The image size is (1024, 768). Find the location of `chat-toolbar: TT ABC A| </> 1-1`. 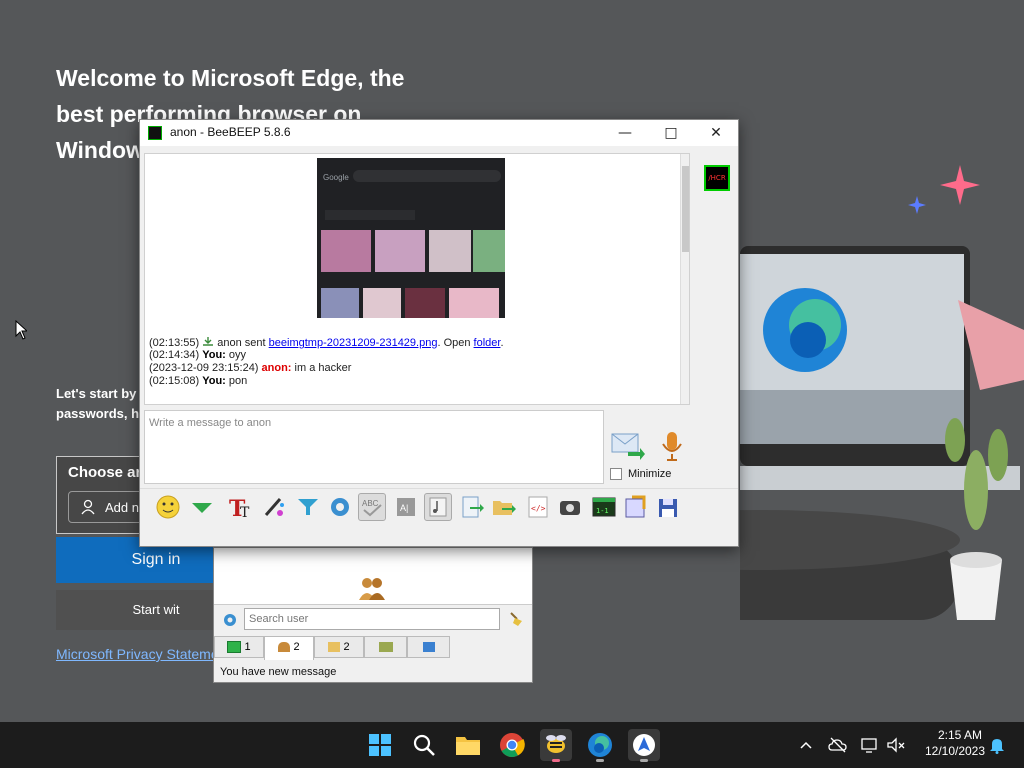

chat-toolbar: TT ABC A| </> 1-1 is located at coordinates (439, 506).